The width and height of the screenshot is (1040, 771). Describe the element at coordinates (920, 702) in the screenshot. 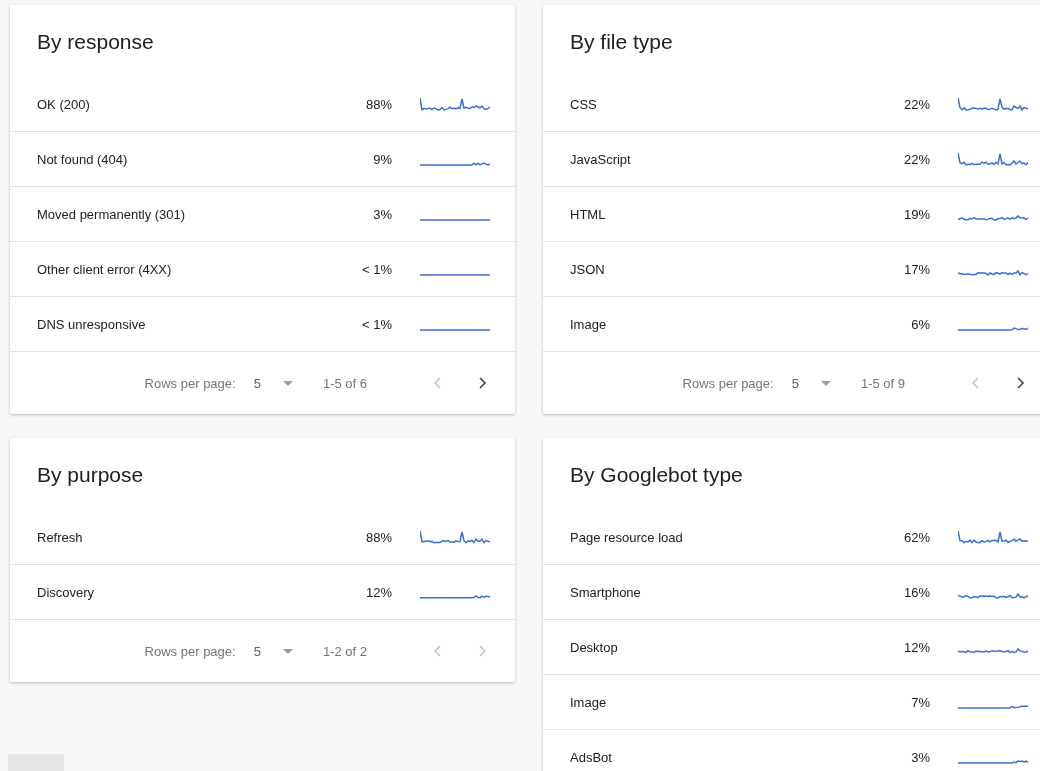

I see `percent-value: 7%` at that location.